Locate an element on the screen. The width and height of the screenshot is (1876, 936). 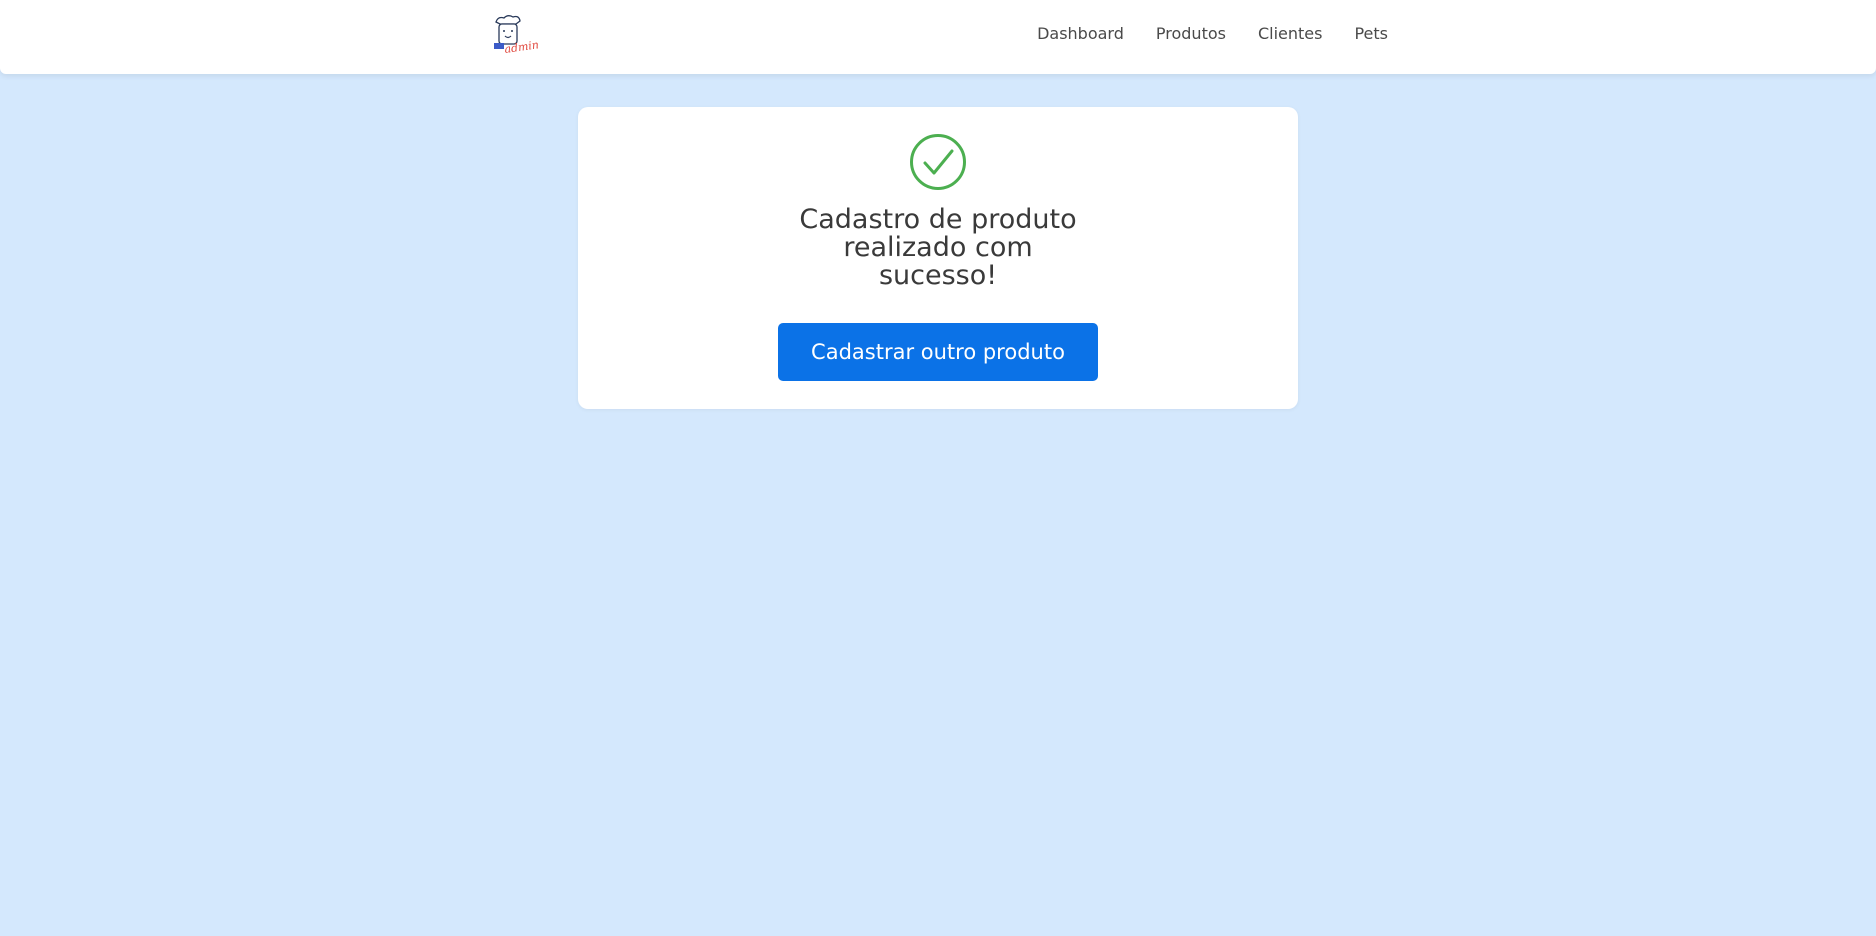
top-navbar: admin Dashboard Produtos Clientes Pets is located at coordinates (938, 37).